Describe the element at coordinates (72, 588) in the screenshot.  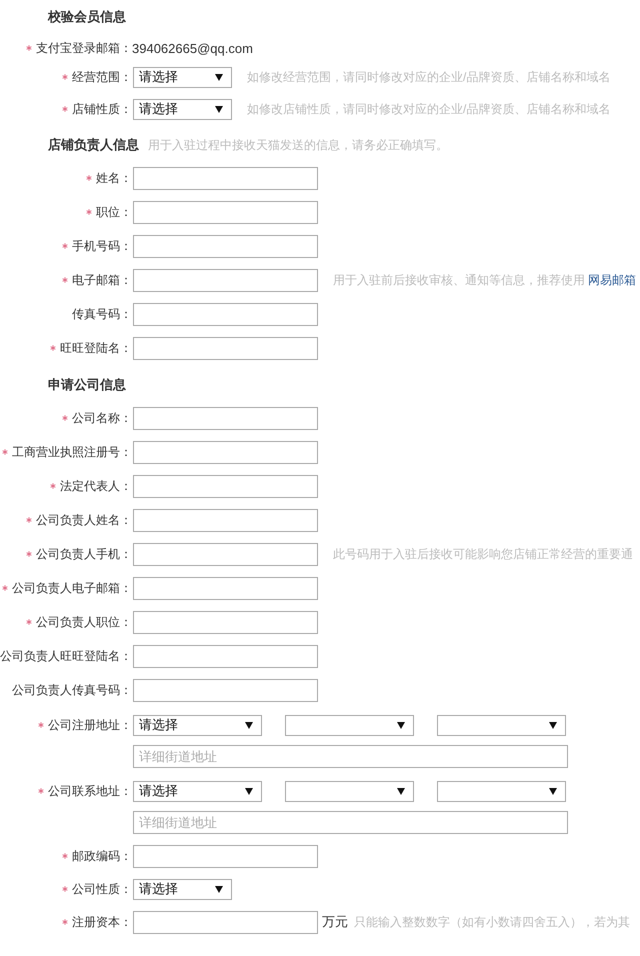
I see `field-label: 公司负责人电子邮箱：` at that location.